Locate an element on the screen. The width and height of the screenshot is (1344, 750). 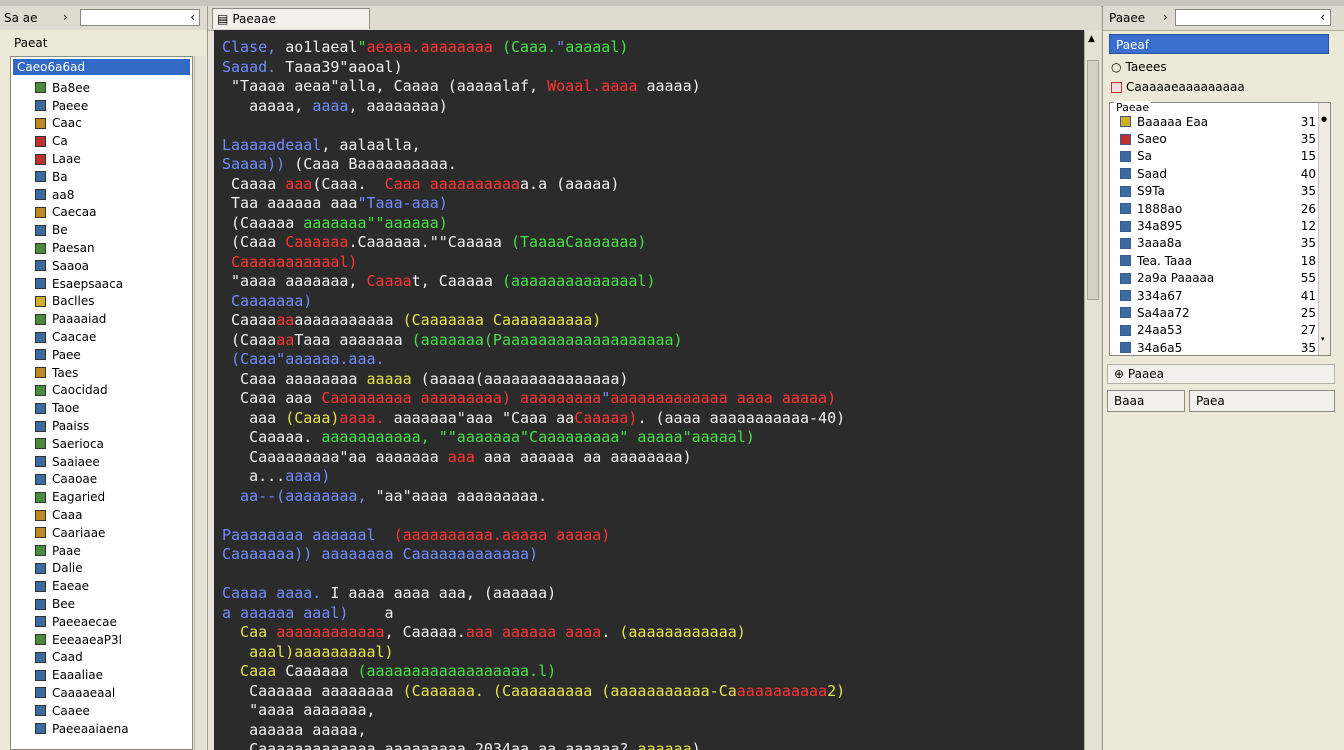
tree-item: Caacae is located at coordinates (82, 337).